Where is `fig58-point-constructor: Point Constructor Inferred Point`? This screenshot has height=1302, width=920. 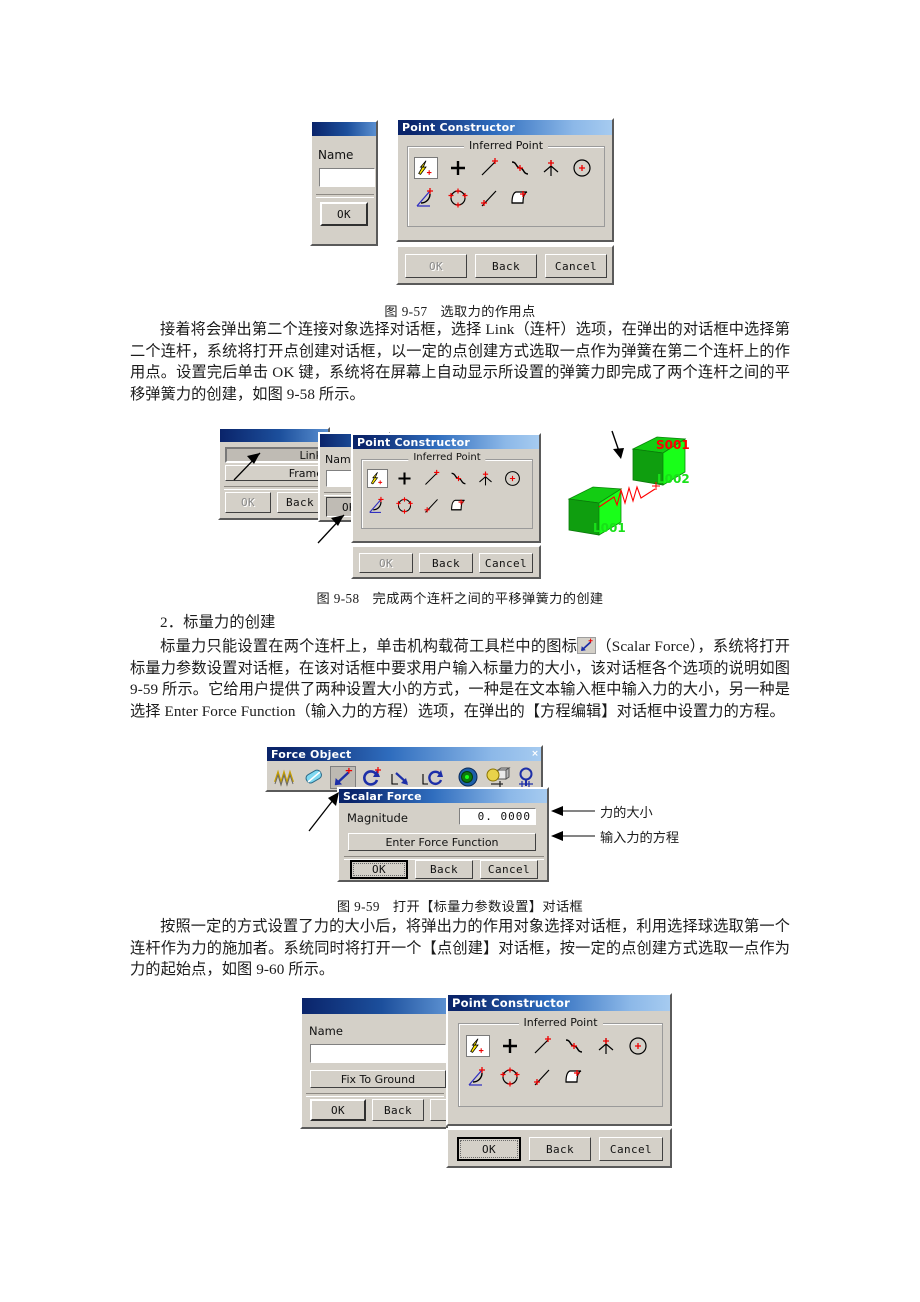
fig58-point-constructor: Point Constructor Inferred Point is located at coordinates (446, 488).